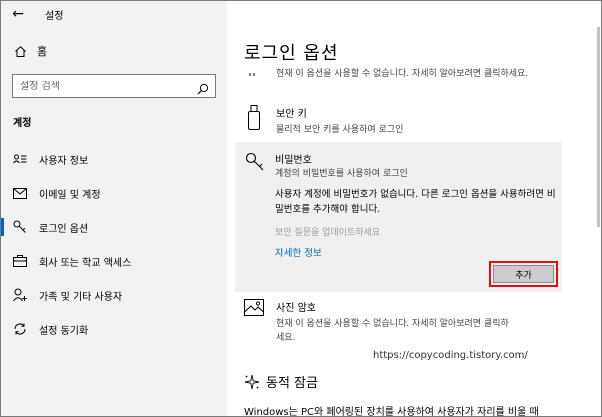 This screenshot has width=602, height=417. Describe the element at coordinates (114, 193) in the screenshot. I see `sidebar-item-email: 이메일 및 계정` at that location.